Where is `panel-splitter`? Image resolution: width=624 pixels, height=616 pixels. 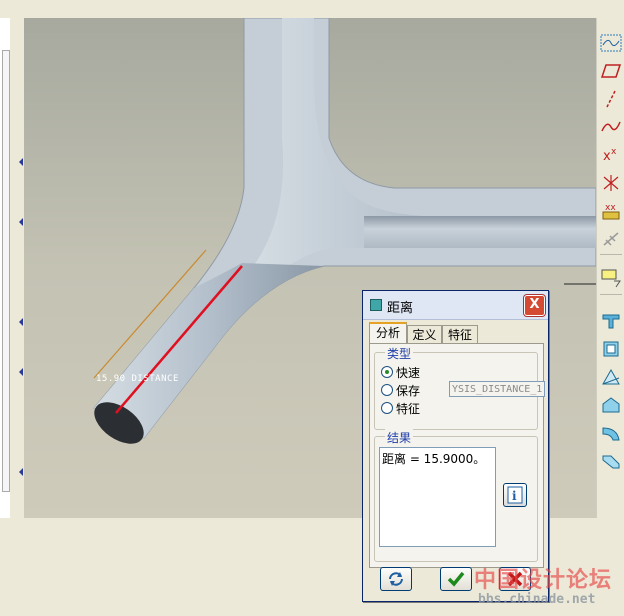 panel-splitter is located at coordinates (17, 268).